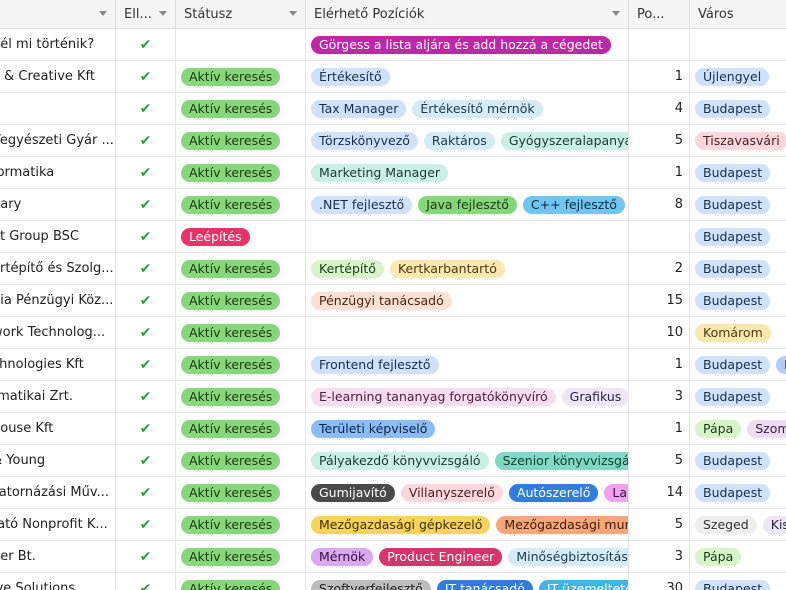 The height and width of the screenshot is (590, 786). What do you see at coordinates (58, 556) in the screenshot?
I see `company-name-cell: ger Bt.` at bounding box center [58, 556].